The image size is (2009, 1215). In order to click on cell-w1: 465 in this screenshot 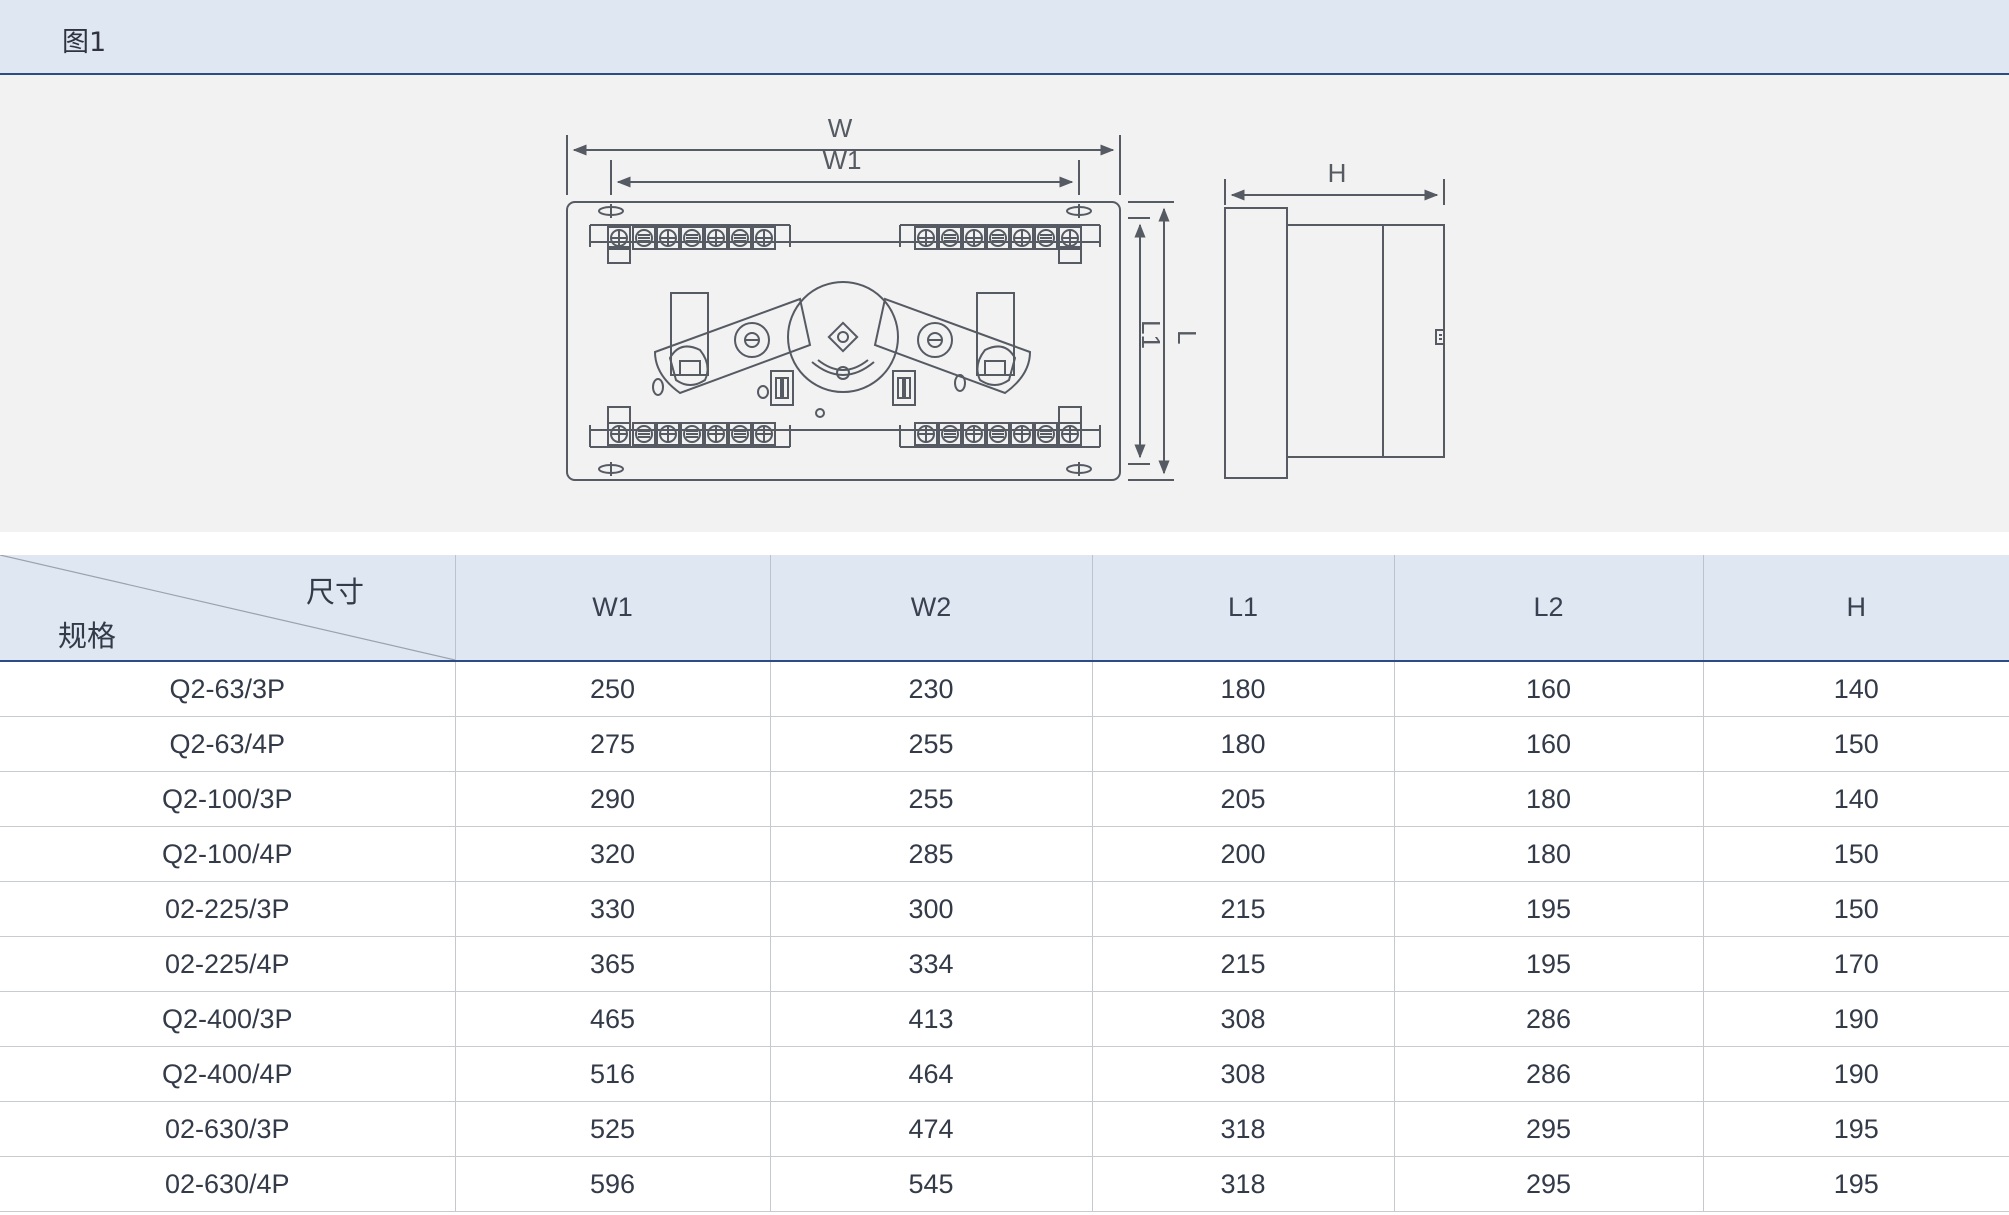, I will do `click(612, 1019)`.